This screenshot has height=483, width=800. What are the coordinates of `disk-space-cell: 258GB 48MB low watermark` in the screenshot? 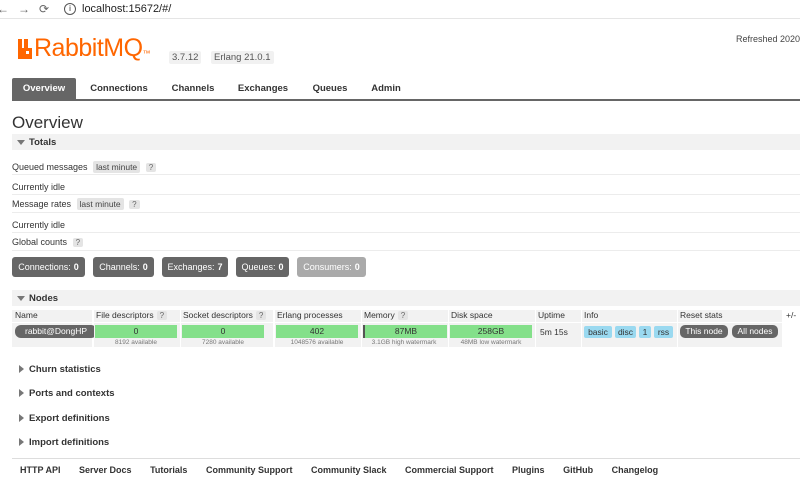 It's located at (492, 335).